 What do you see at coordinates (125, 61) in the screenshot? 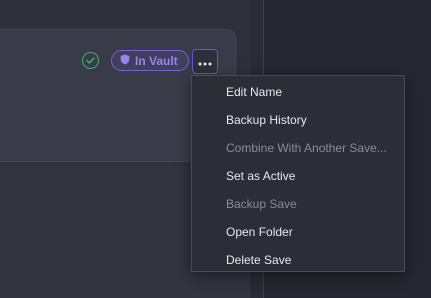
I see `shield-icon` at bounding box center [125, 61].